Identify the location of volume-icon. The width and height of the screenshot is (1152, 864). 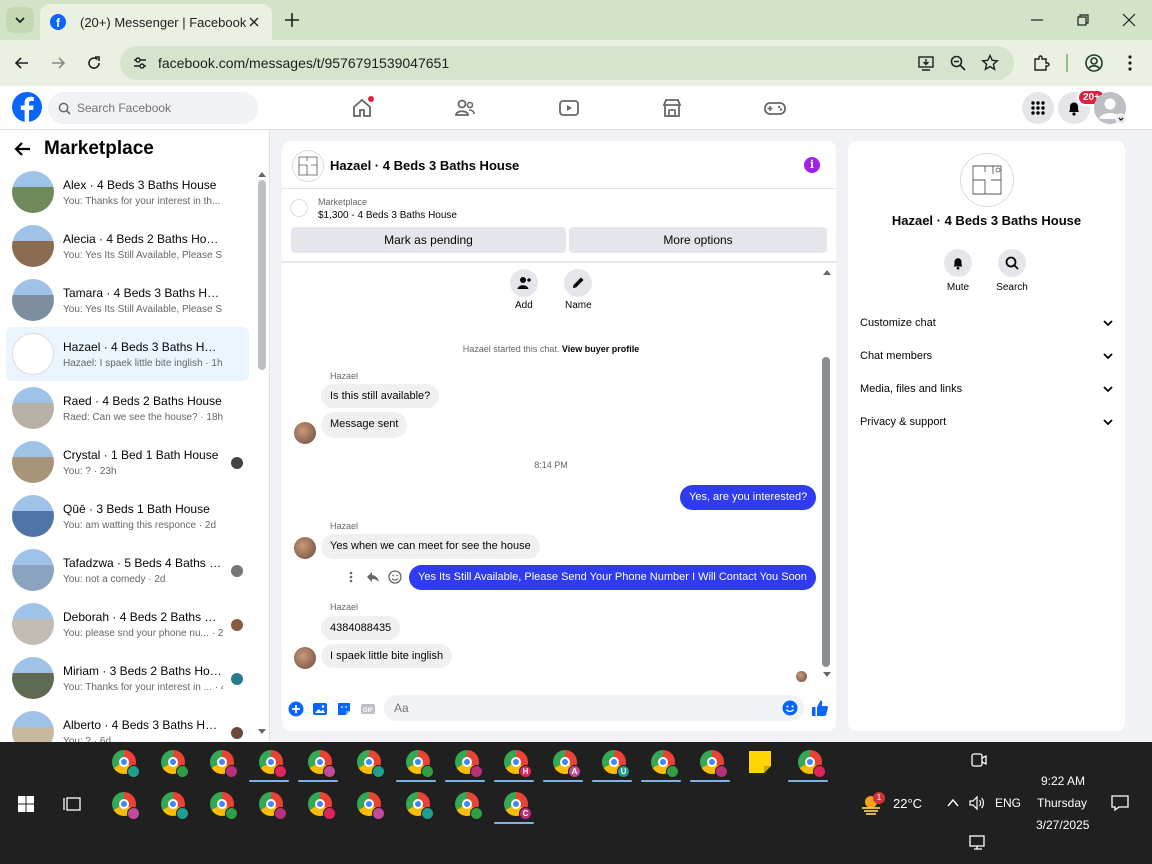
(977, 803).